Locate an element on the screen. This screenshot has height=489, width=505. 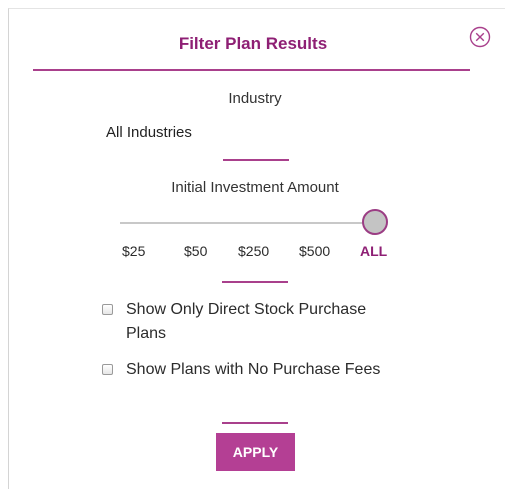
investment-slider-thumb is located at coordinates (375, 222).